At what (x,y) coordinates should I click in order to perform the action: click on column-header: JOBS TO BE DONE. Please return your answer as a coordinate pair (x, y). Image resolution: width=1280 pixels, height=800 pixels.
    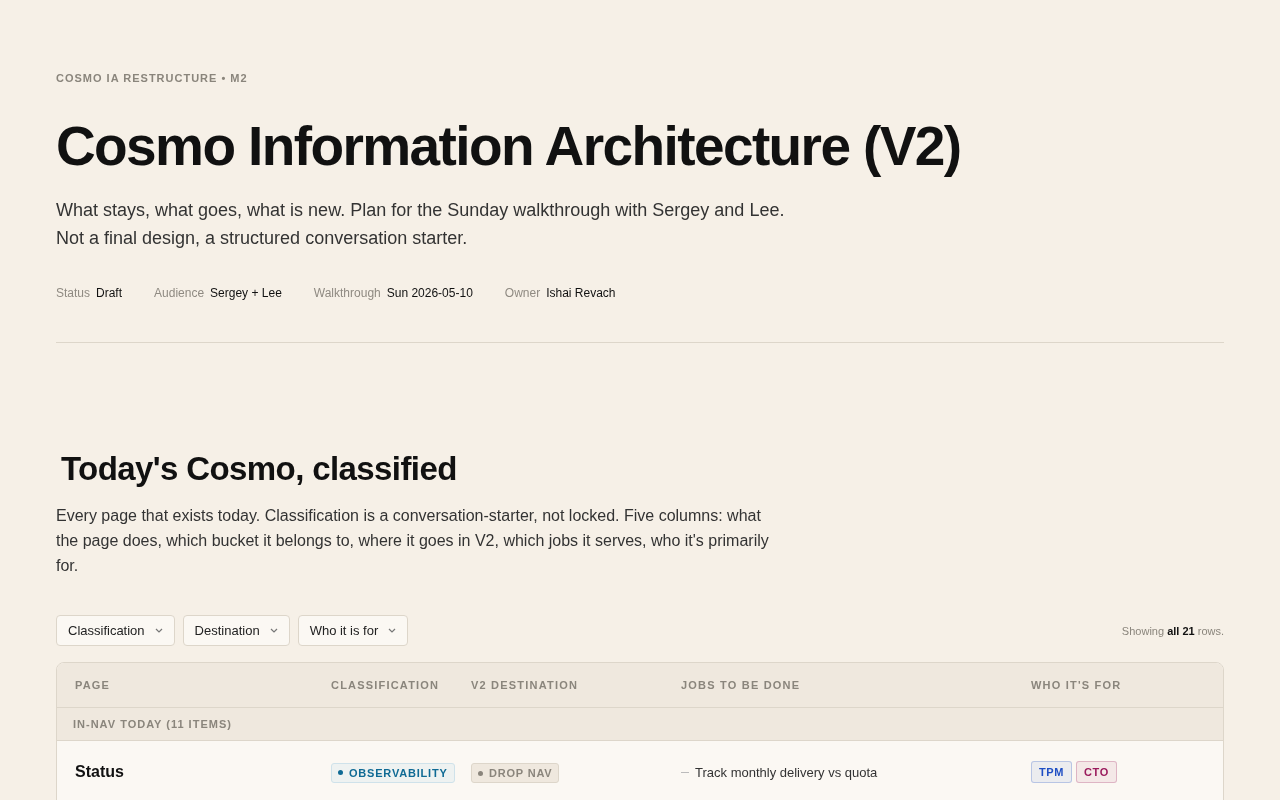
    Looking at the image, I should click on (741, 685).